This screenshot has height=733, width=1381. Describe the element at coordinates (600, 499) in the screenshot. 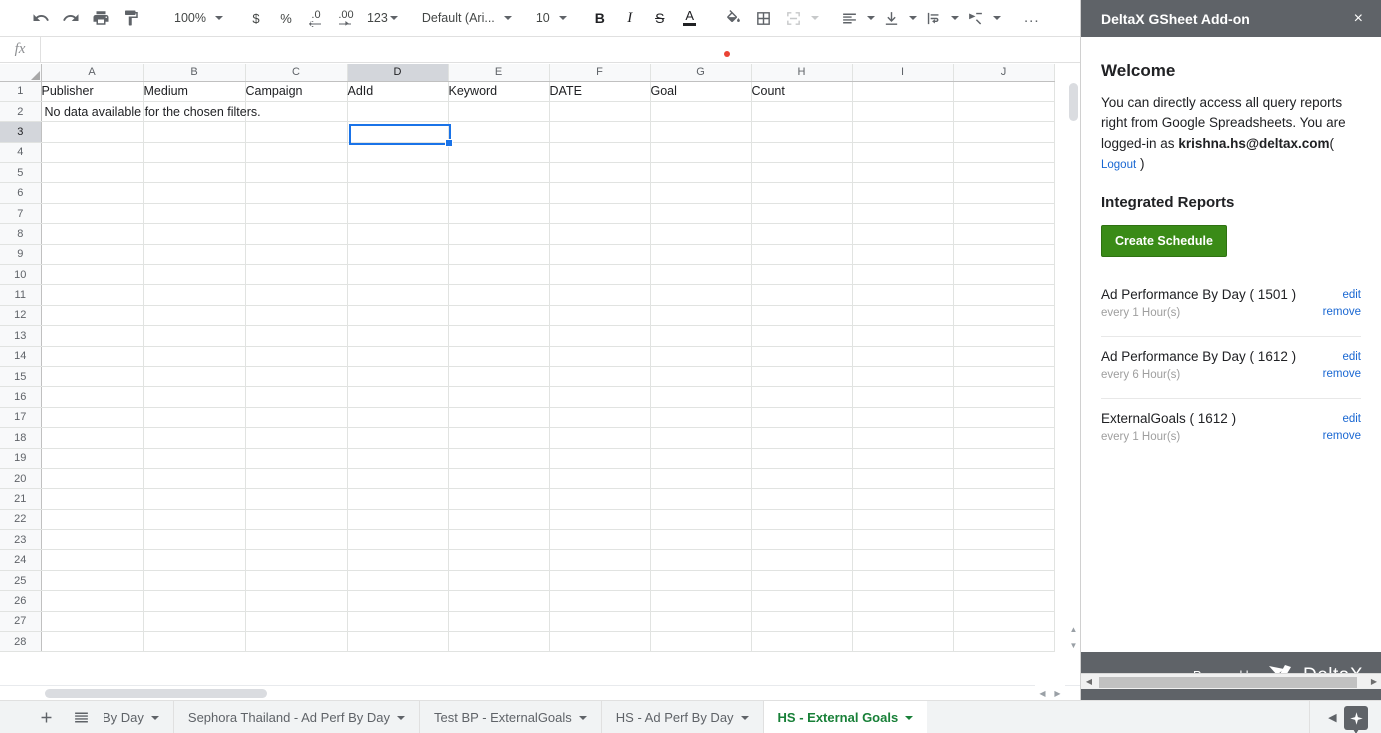

I see `cell-F21` at that location.